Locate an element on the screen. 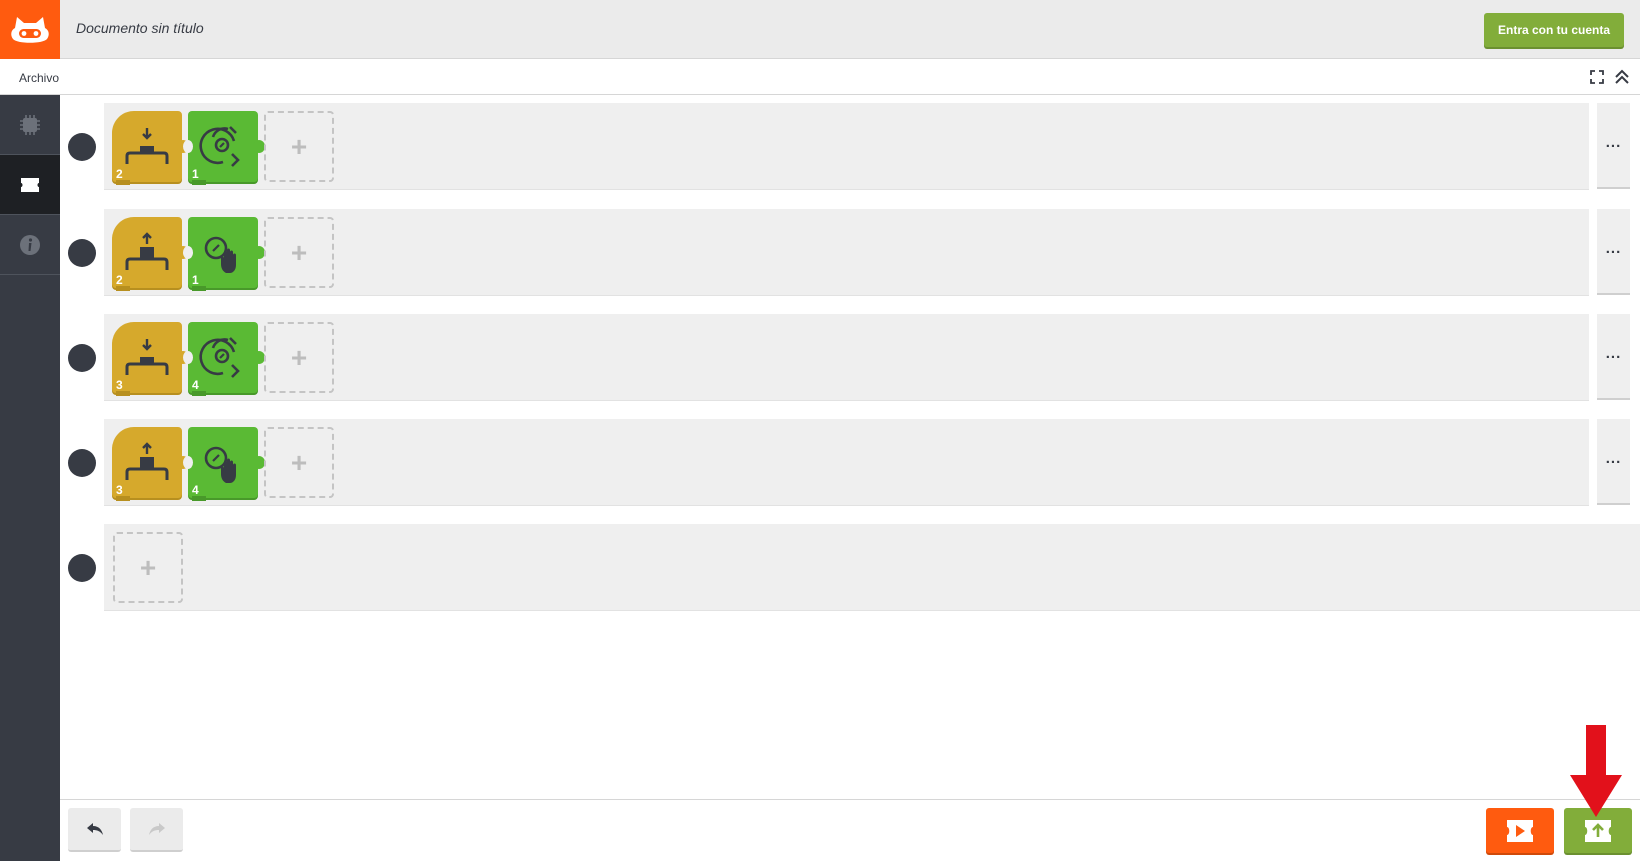  redo-icon is located at coordinates (156, 829).